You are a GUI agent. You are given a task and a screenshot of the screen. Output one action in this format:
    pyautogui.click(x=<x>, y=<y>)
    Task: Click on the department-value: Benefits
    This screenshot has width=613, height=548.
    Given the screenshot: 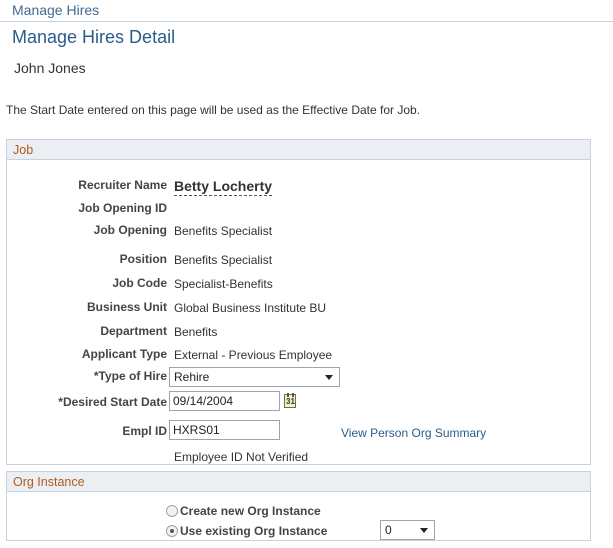 What is the action you would take?
    pyautogui.click(x=196, y=332)
    